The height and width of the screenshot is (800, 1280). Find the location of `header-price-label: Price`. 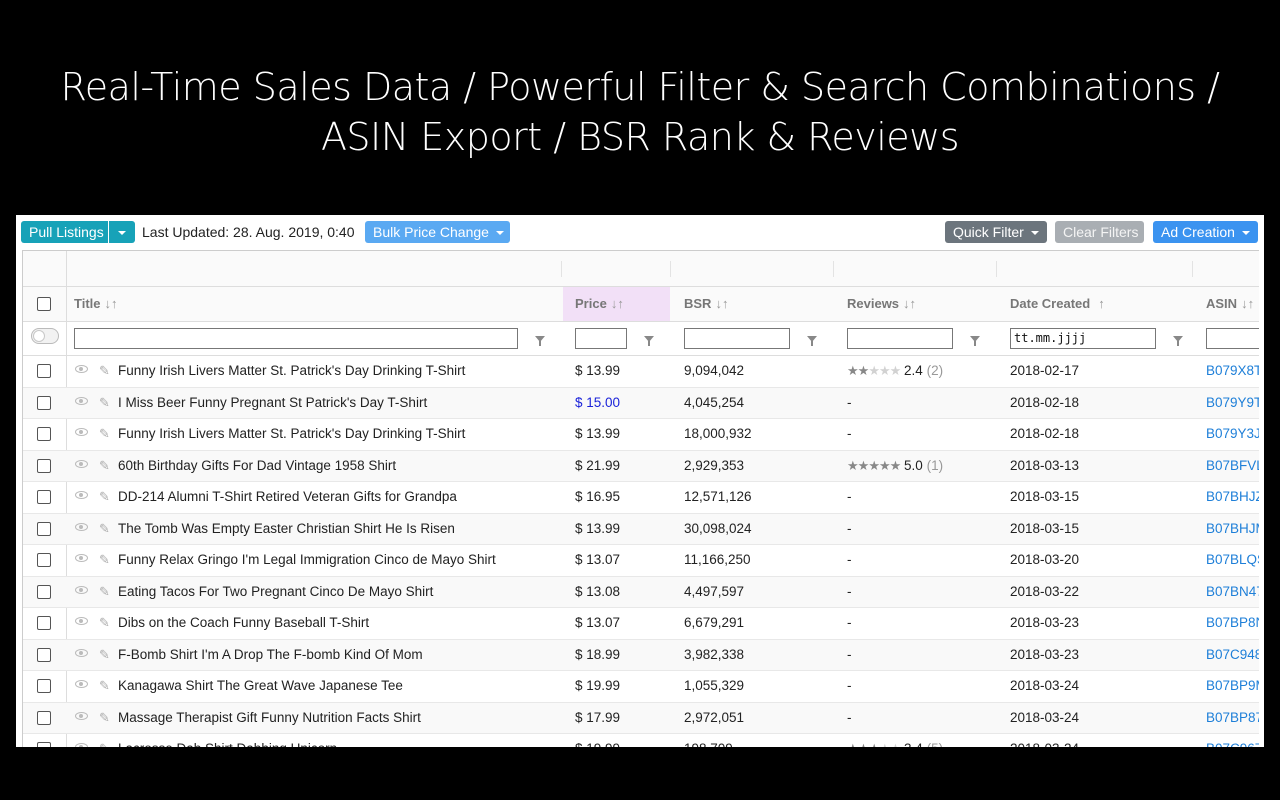

header-price-label: Price is located at coordinates (591, 303).